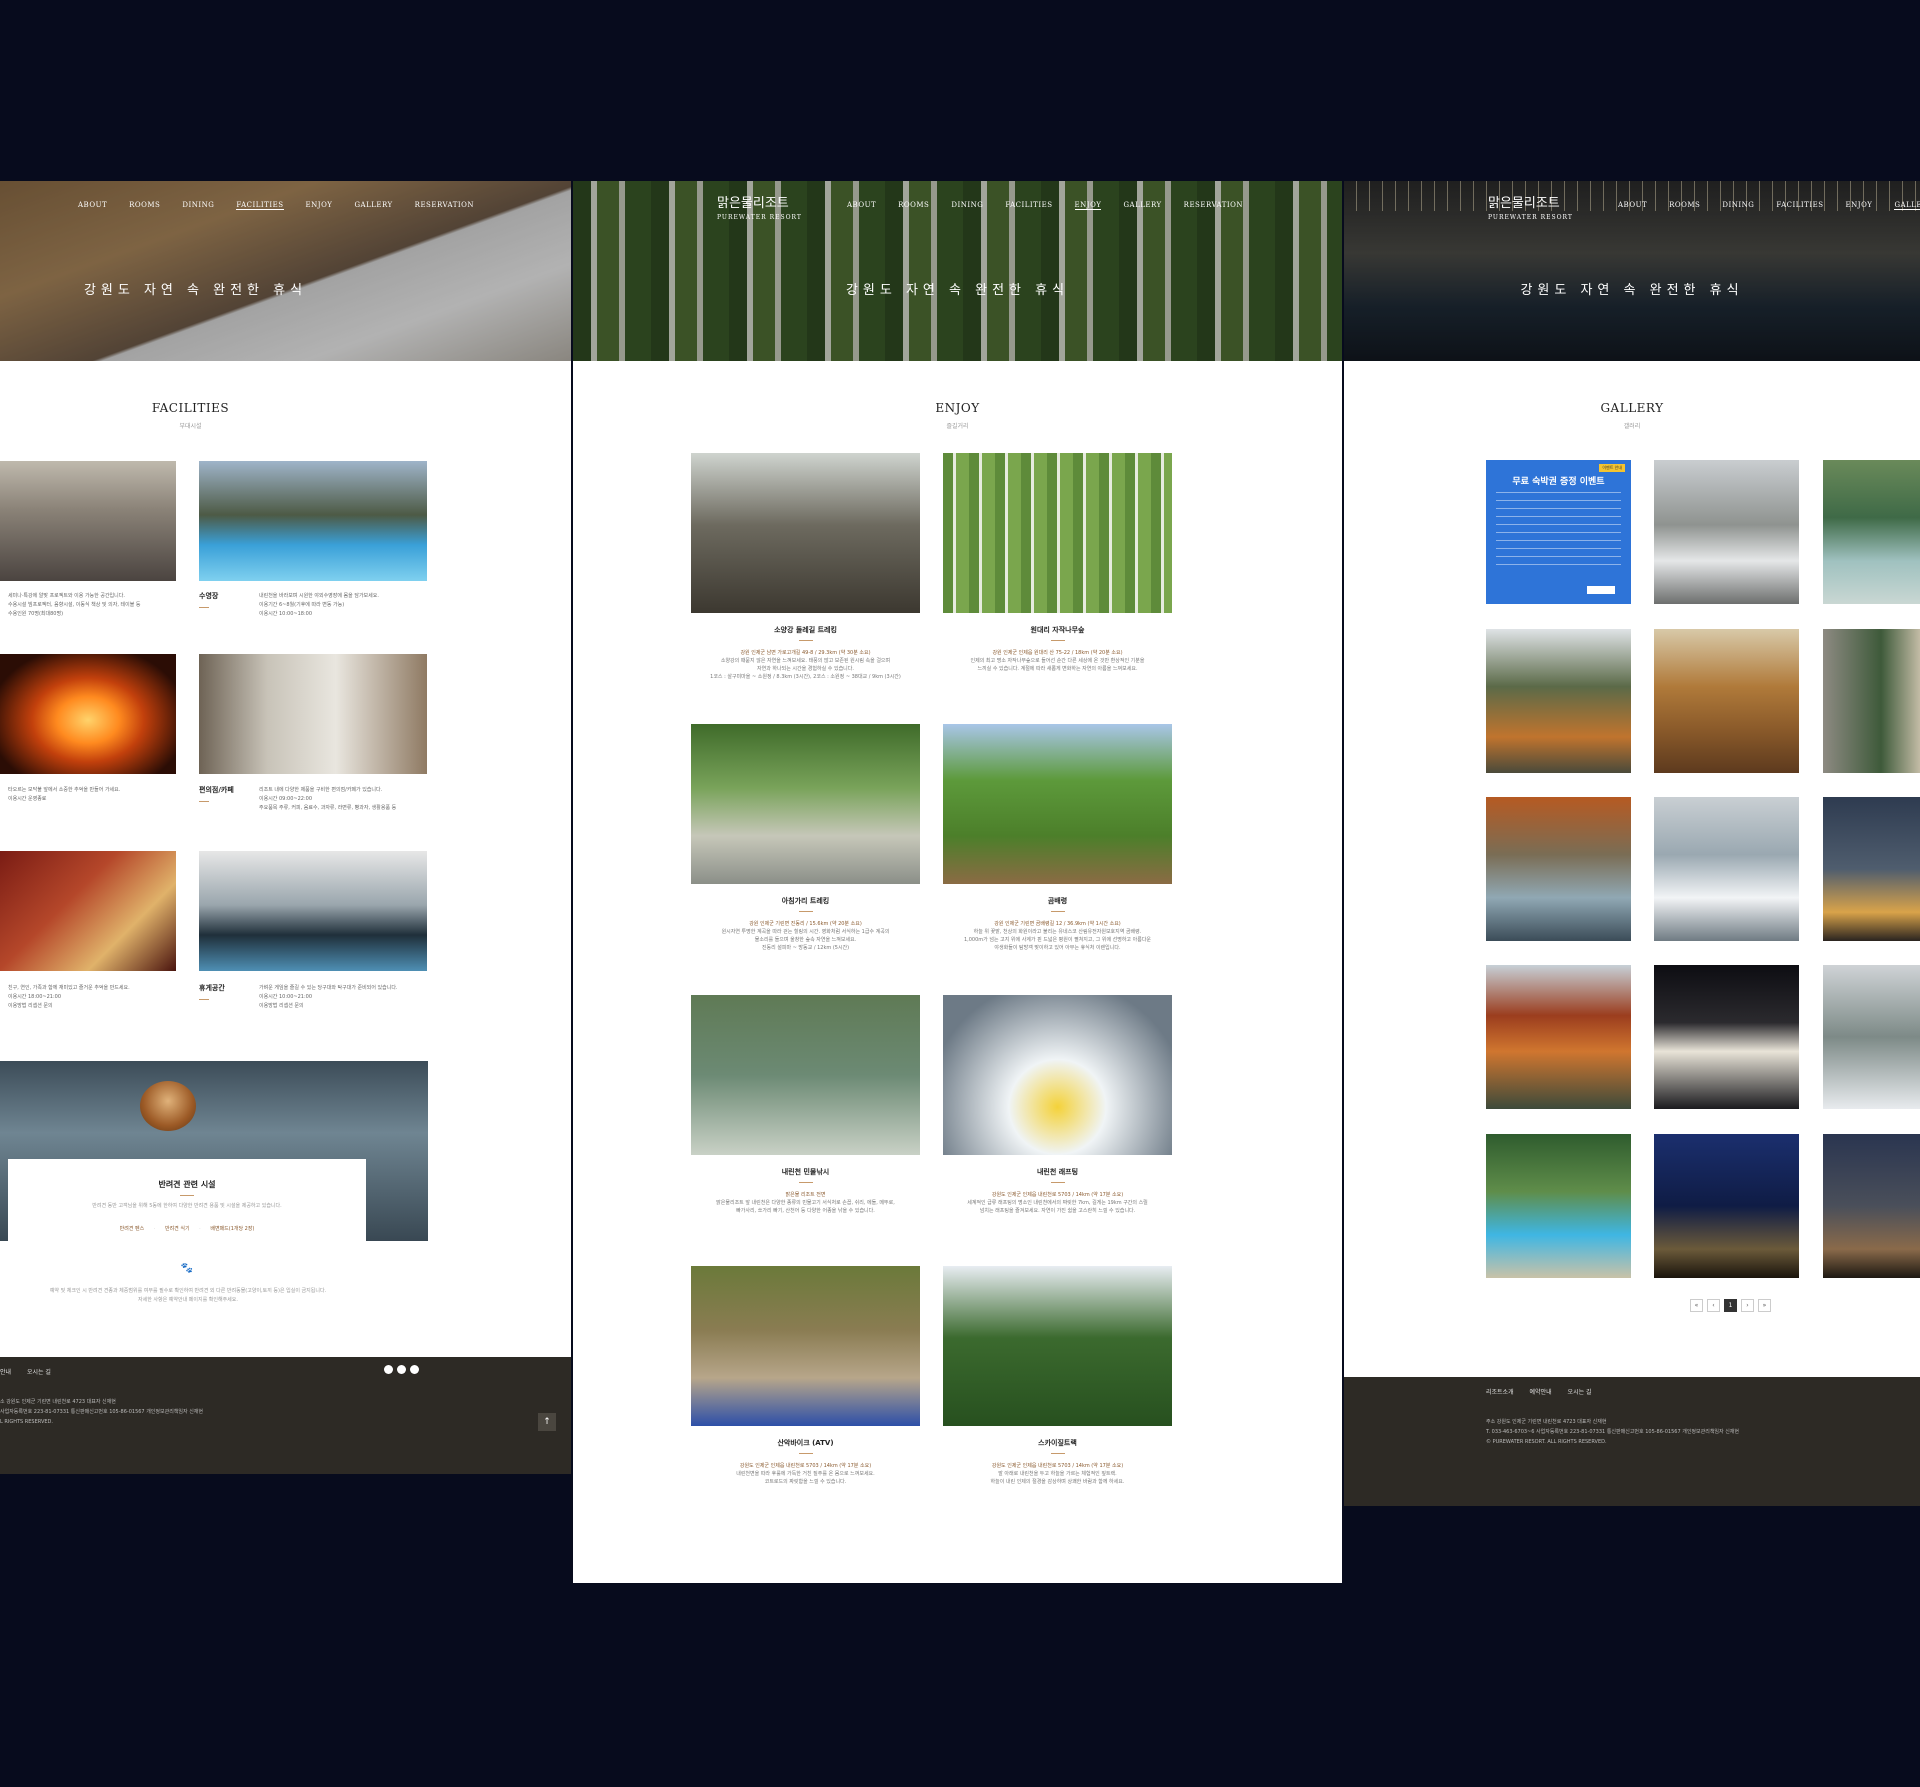 Image resolution: width=1920 pixels, height=1787 pixels. What do you see at coordinates (58, 1402) in the screenshot?
I see `footer-address: 소 강원도 인제군 기린면 내린천로 4723 대표자 신재현` at bounding box center [58, 1402].